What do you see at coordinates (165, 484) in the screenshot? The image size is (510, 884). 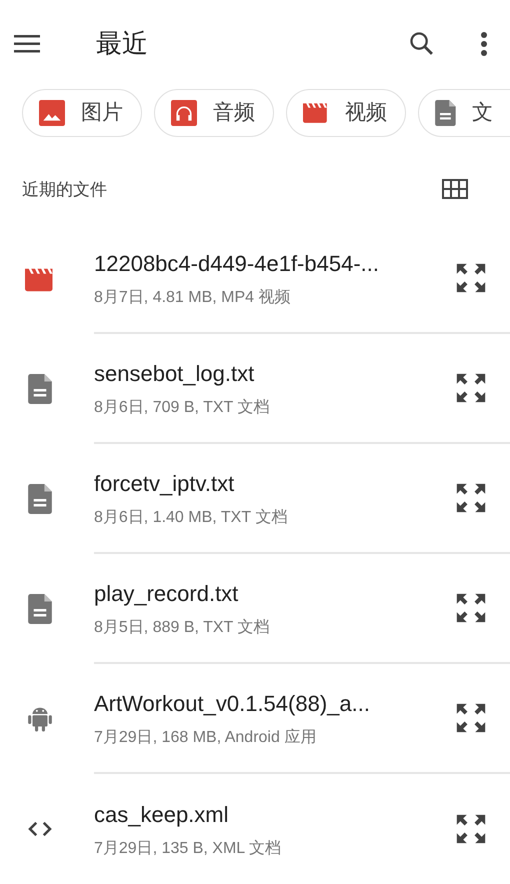 I see `file-name: forcetv_iptv.txt` at bounding box center [165, 484].